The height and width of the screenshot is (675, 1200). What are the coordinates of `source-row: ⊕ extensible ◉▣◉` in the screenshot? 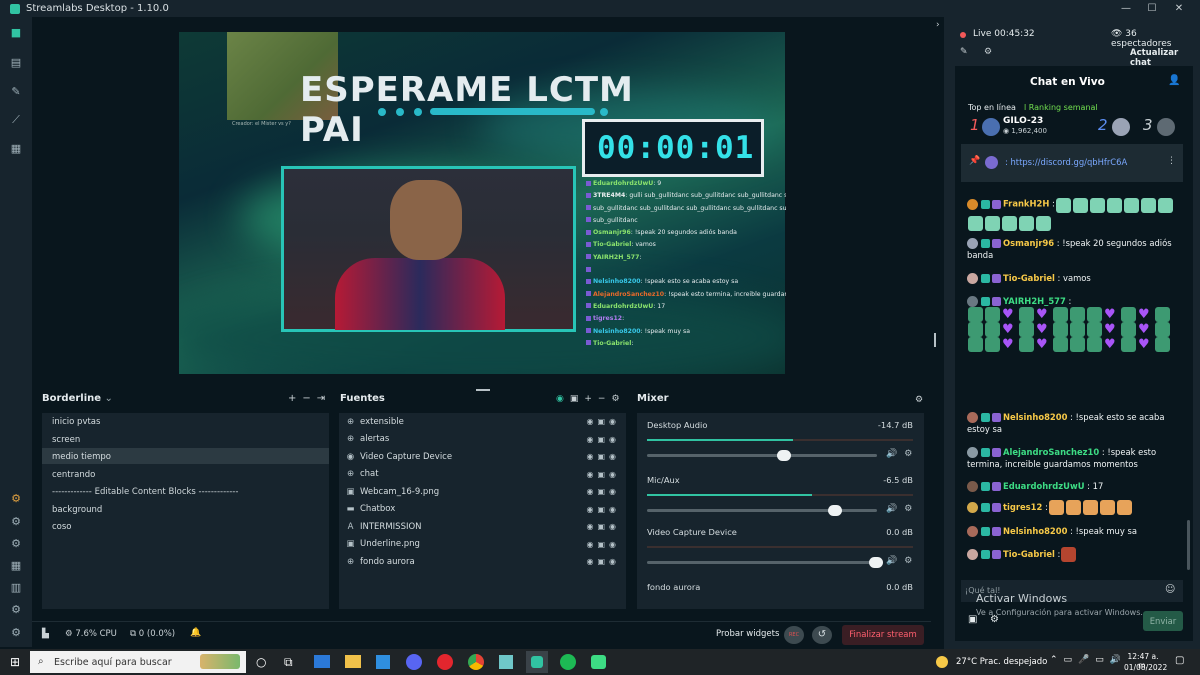 It's located at (486, 421).